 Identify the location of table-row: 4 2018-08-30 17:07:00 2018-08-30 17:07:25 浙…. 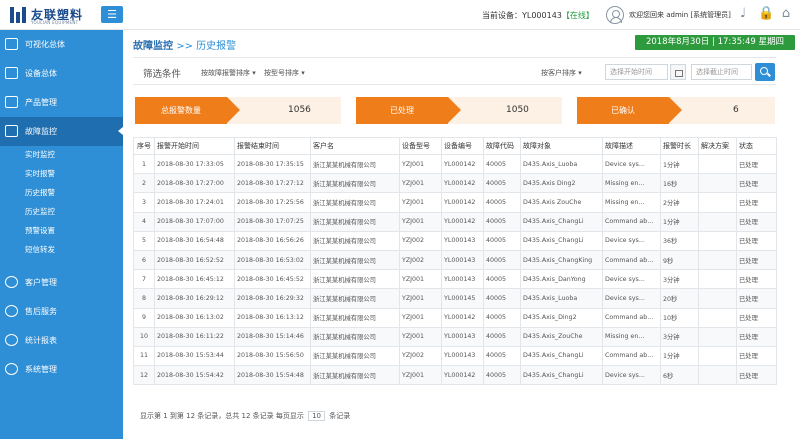
(455, 221).